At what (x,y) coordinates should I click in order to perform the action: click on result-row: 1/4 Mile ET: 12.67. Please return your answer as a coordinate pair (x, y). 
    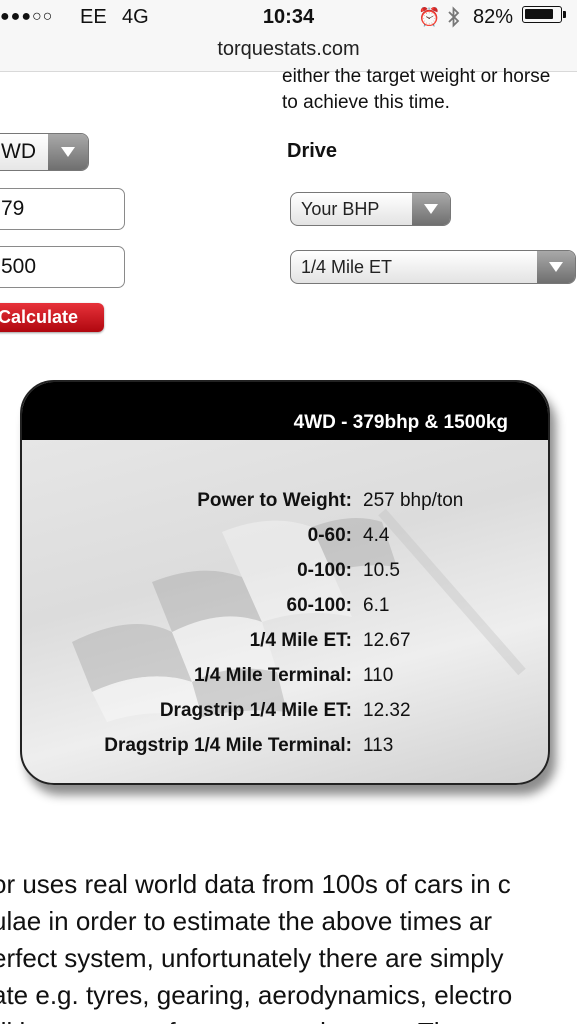
    Looking at the image, I should click on (285, 647).